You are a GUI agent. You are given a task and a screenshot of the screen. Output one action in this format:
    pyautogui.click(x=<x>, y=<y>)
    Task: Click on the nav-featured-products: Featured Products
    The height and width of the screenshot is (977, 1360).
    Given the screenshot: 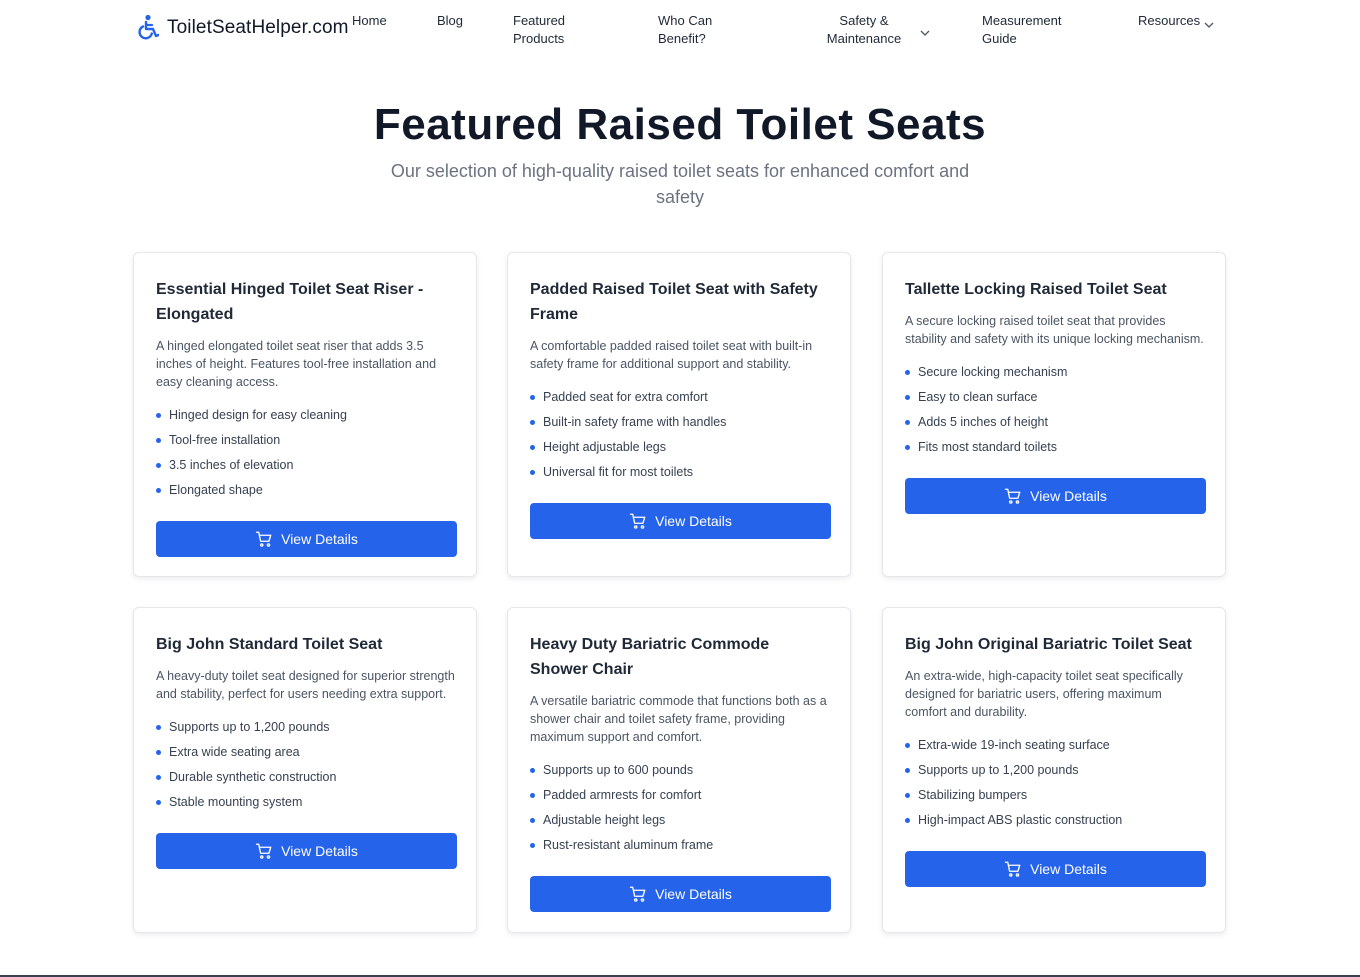 What is the action you would take?
    pyautogui.click(x=539, y=30)
    